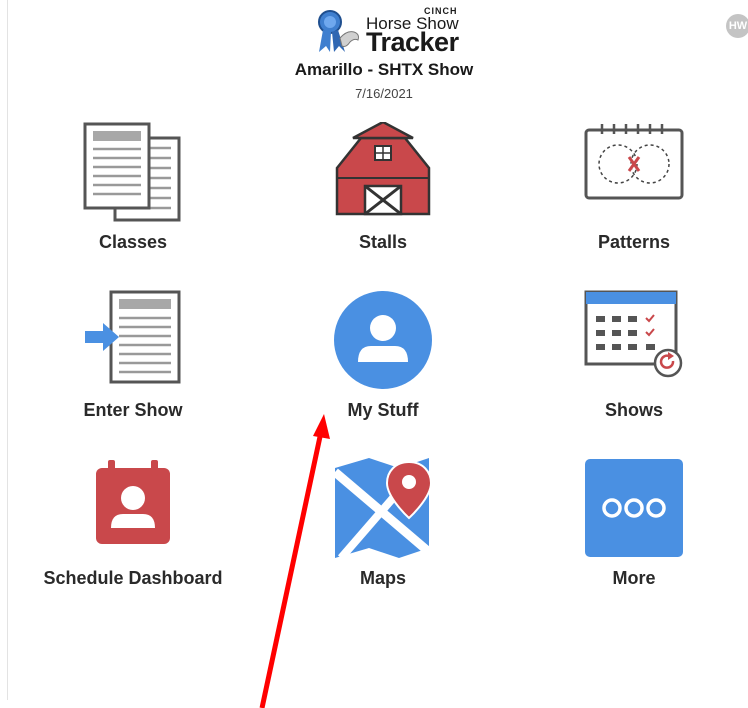  I want to click on app-logo: CINCH Horse Show Tracker, so click(389, 31).